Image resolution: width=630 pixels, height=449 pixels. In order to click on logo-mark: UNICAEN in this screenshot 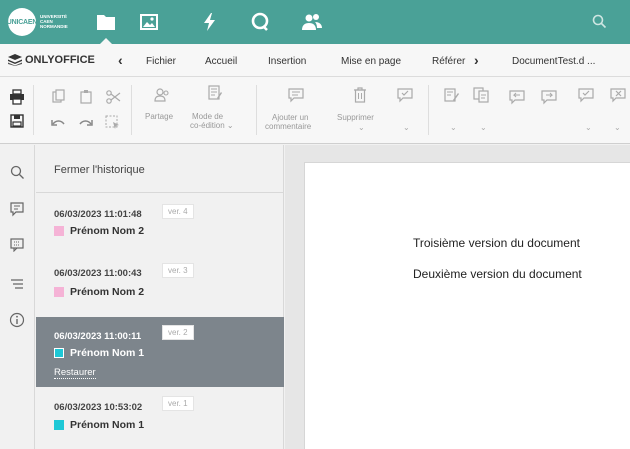, I will do `click(22, 22)`.